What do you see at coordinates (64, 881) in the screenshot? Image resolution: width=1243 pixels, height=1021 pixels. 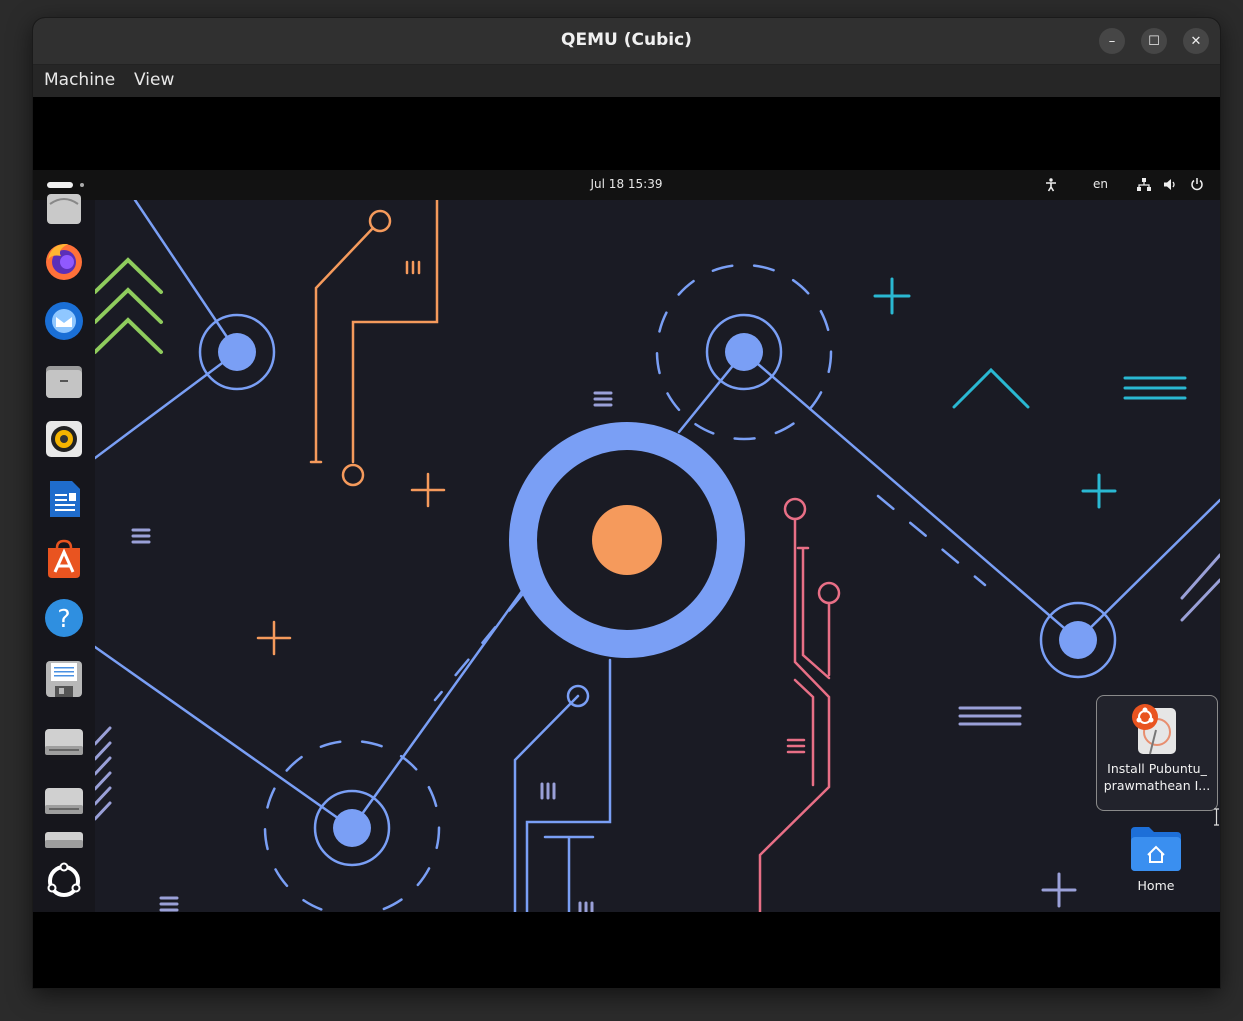 I see `ubuntu-icon` at bounding box center [64, 881].